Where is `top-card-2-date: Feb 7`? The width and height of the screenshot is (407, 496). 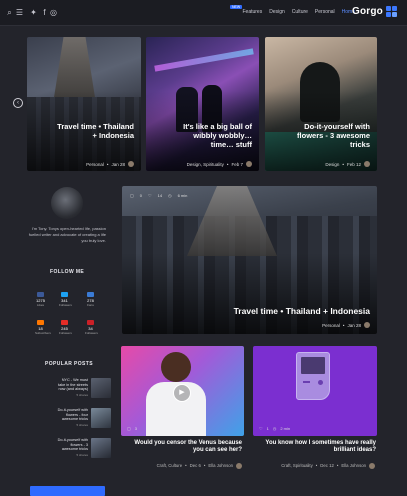
top-card-2-date: Feb 7 is located at coordinates (237, 164).